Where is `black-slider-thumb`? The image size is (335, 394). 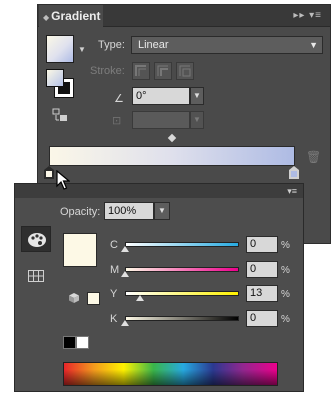 black-slider-thumb is located at coordinates (125, 323).